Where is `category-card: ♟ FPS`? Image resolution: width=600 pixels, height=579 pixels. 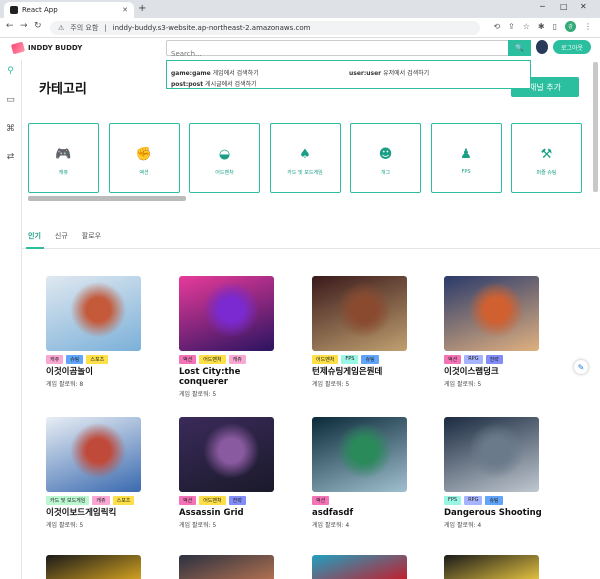
category-card: ♟ FPS is located at coordinates (466, 158).